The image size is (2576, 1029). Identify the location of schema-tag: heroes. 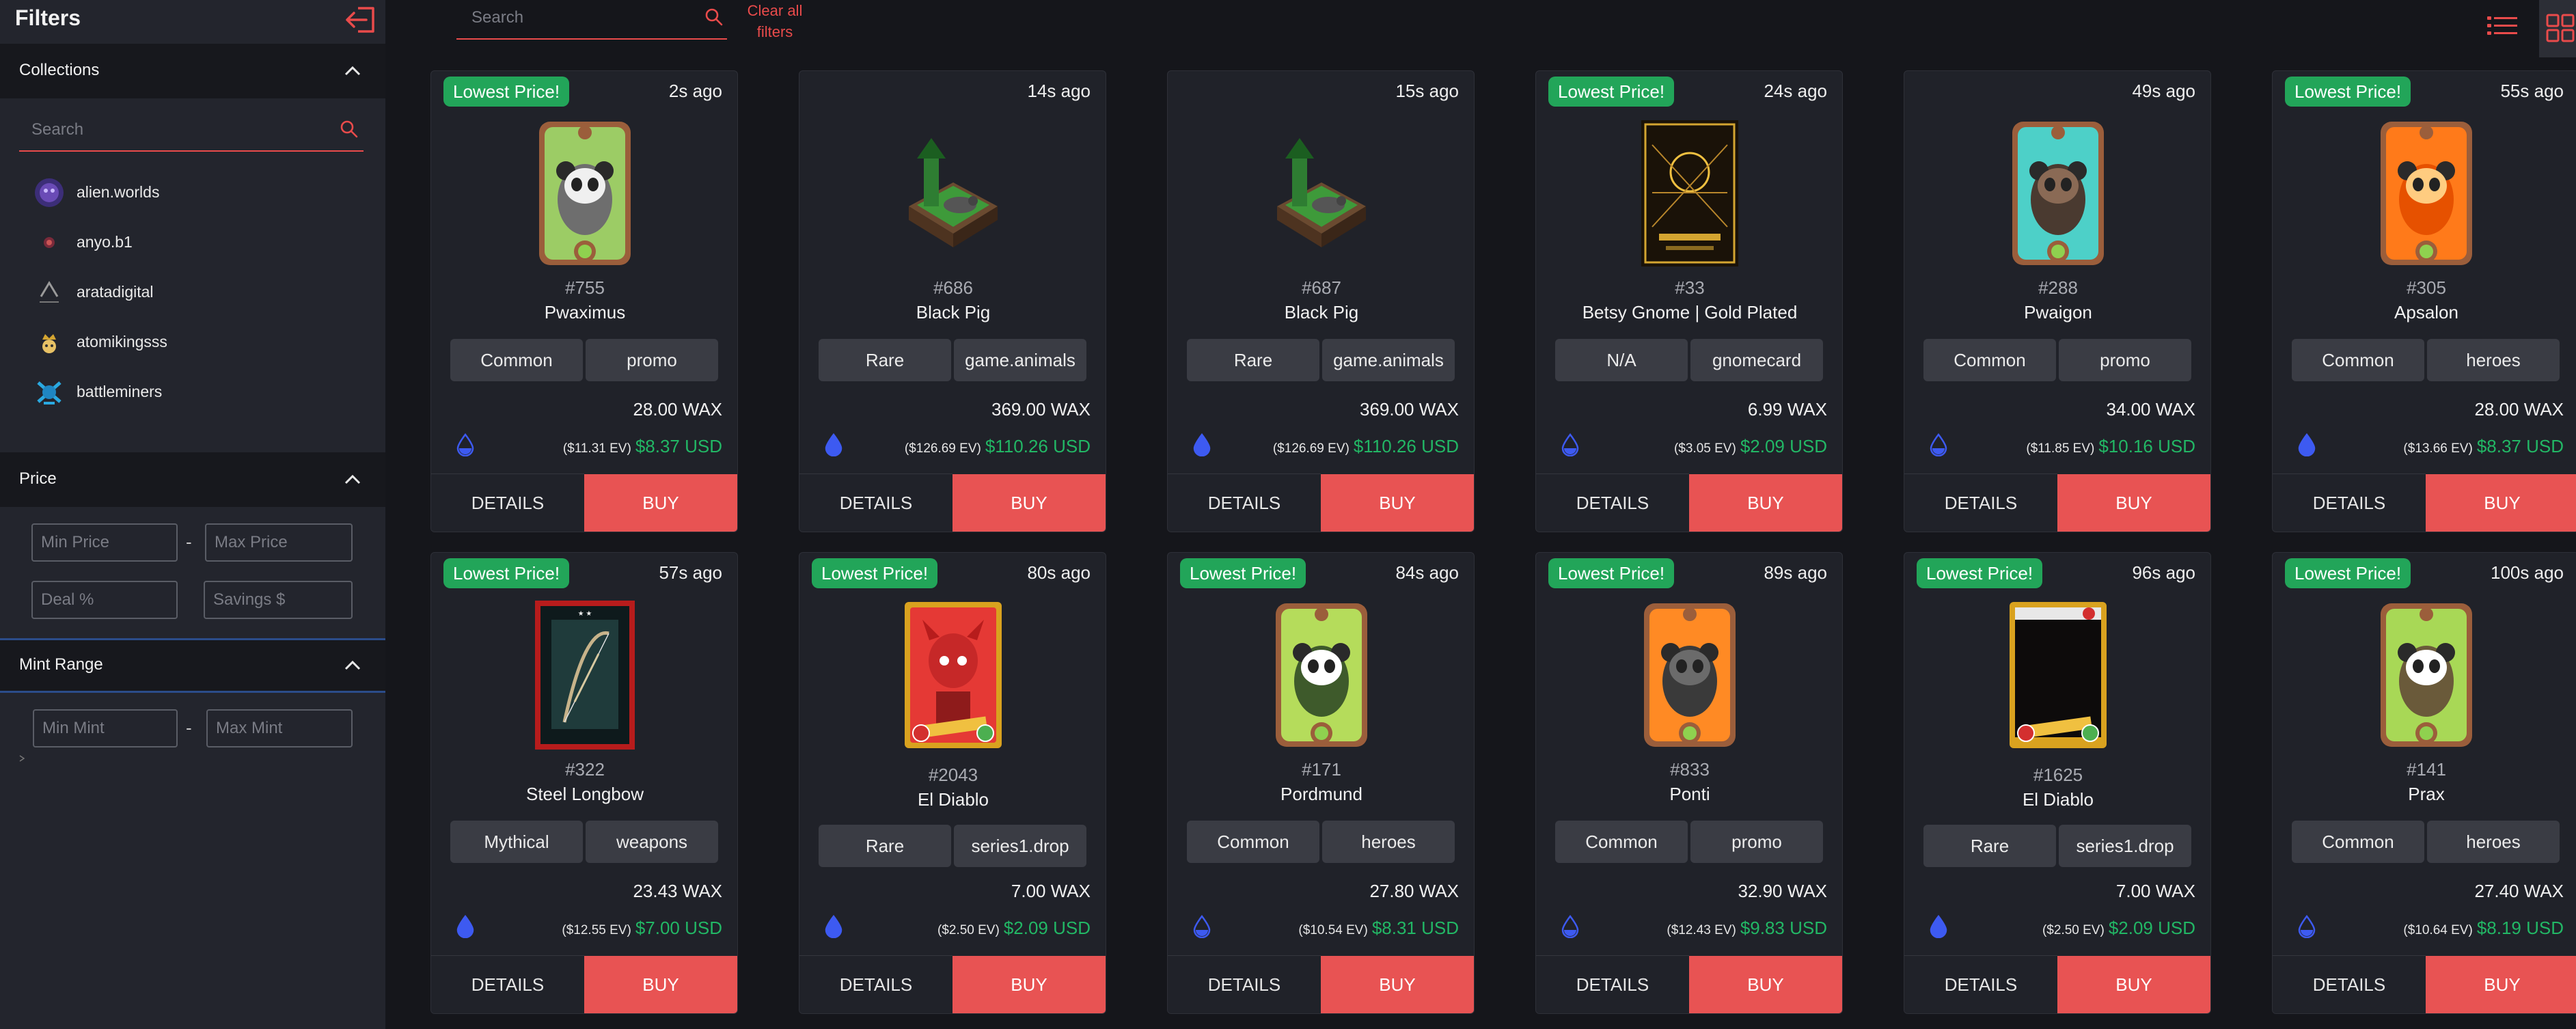
(2493, 360).